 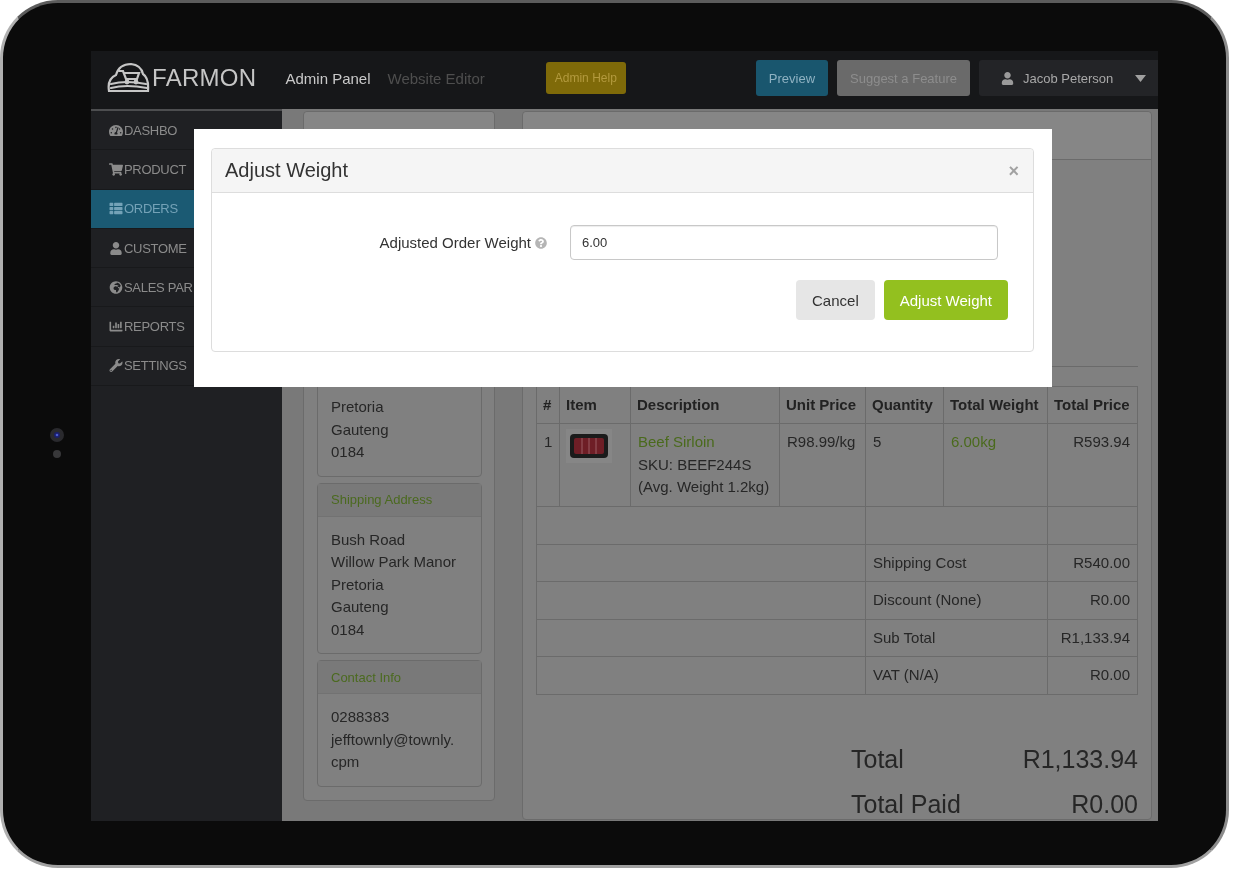 I want to click on sku-text: SKU: BEEF244S, so click(x=695, y=464).